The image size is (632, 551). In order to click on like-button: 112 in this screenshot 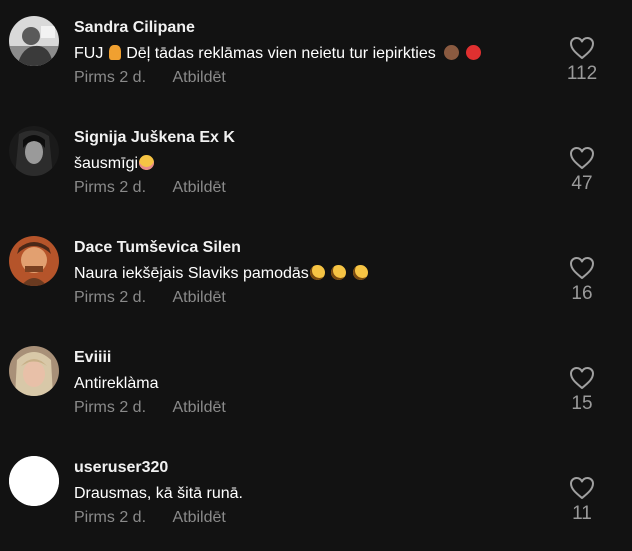, I will do `click(582, 60)`.